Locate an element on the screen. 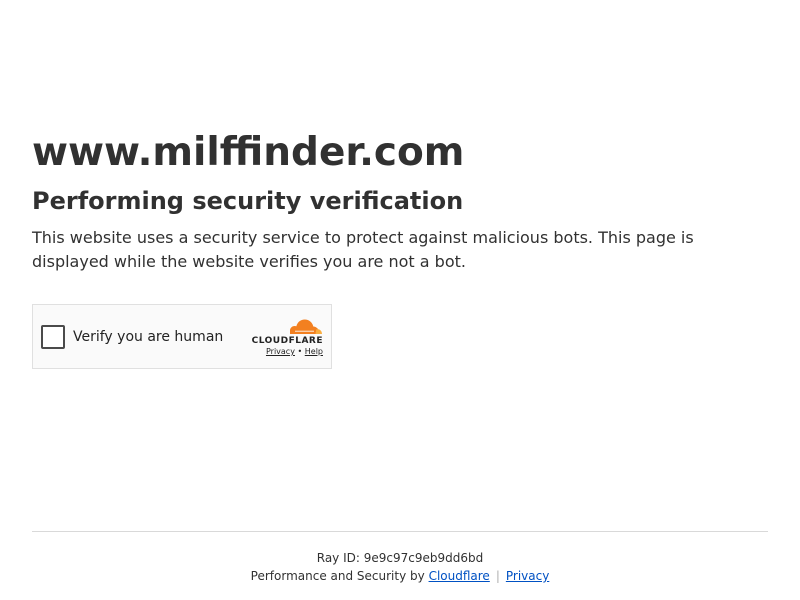 Image resolution: width=800 pixels, height=600 pixels. ray-id: Ray ID: 9e9c97c9eb9dd6bd is located at coordinates (400, 558).